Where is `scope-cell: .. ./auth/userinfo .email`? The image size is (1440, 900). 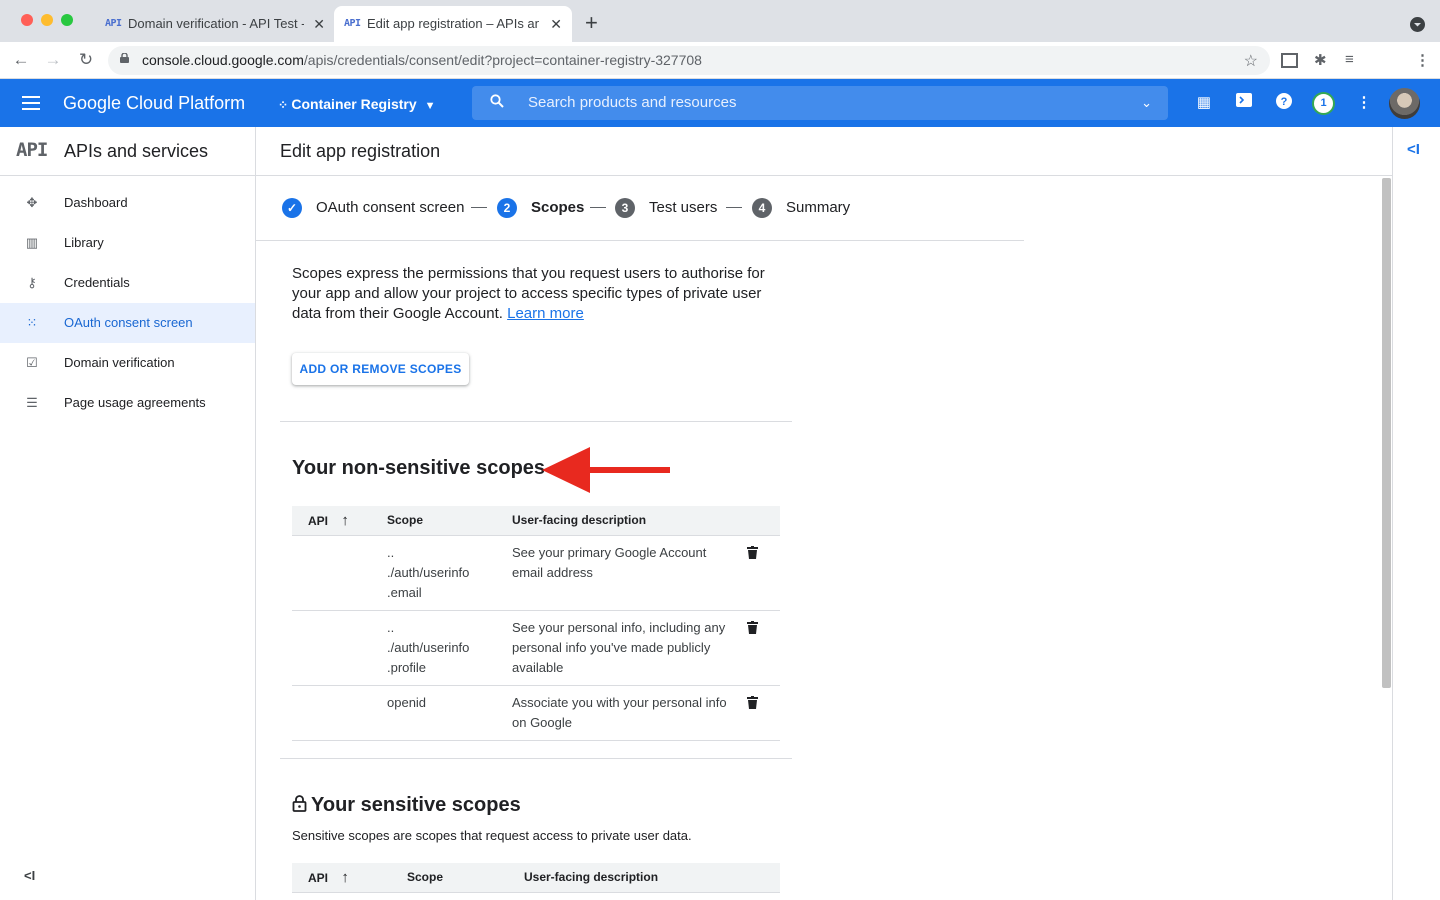 scope-cell: .. ./auth/userinfo .email is located at coordinates (449, 573).